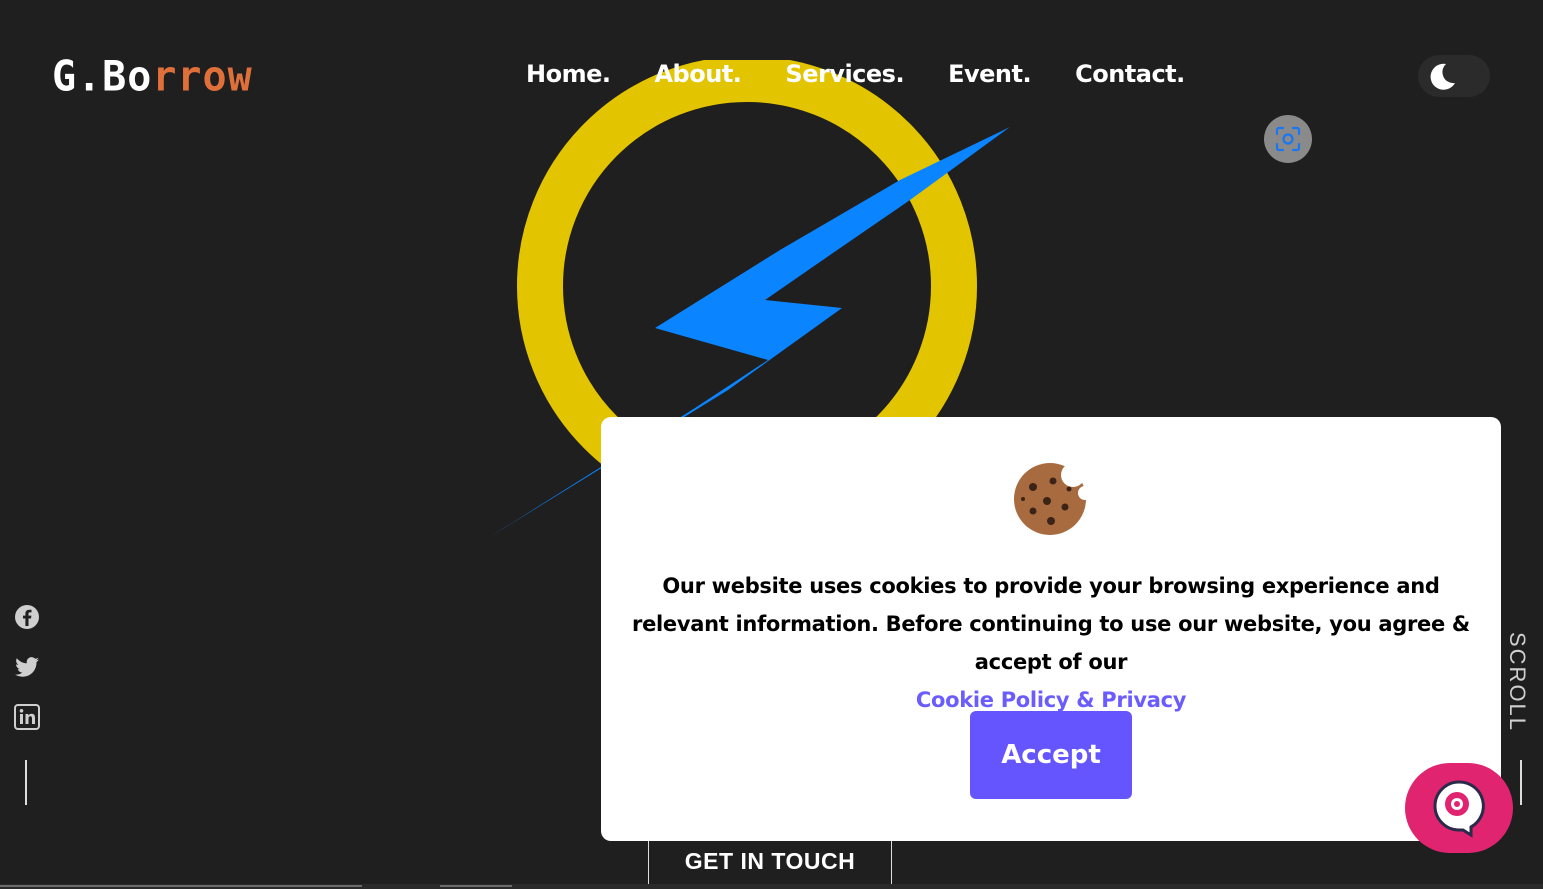  Describe the element at coordinates (26, 782) in the screenshot. I see `left-divider-line` at that location.